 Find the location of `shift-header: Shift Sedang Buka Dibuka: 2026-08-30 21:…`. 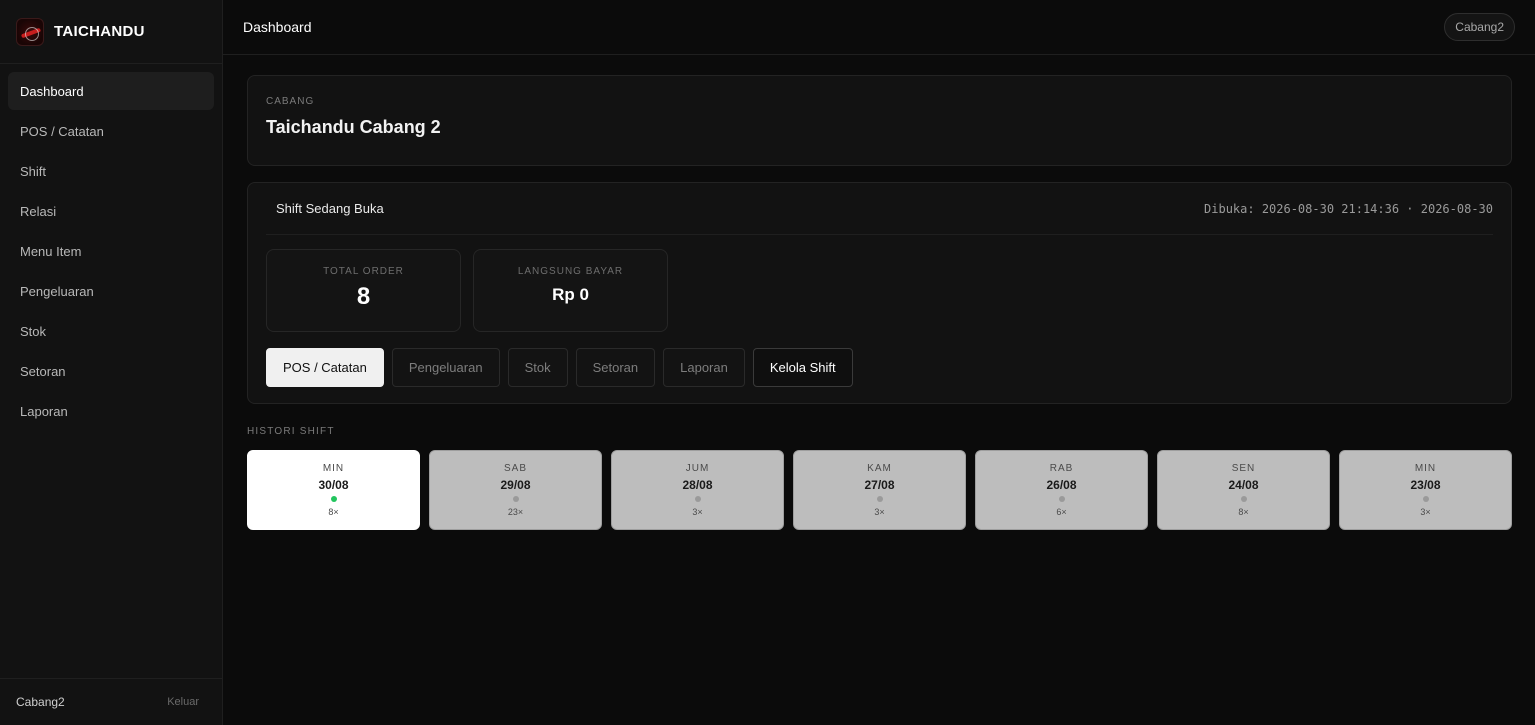

shift-header: Shift Sedang Buka Dibuka: 2026-08-30 21:… is located at coordinates (879, 209).